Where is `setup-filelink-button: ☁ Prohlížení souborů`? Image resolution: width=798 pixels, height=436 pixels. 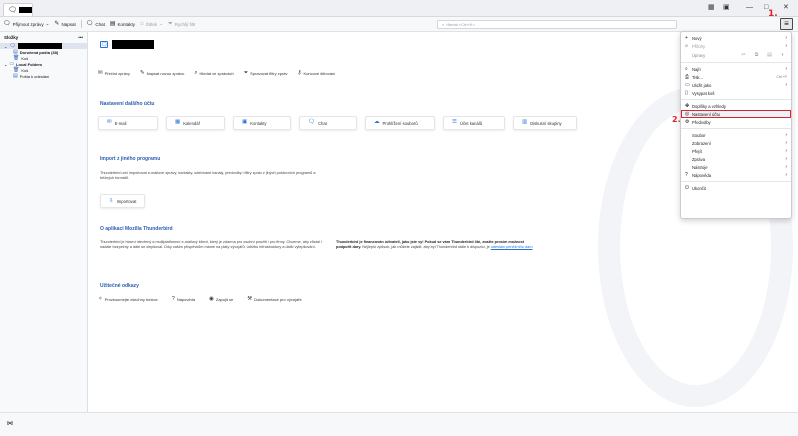 setup-filelink-button: ☁ Prohlížení souborů is located at coordinates (400, 123).